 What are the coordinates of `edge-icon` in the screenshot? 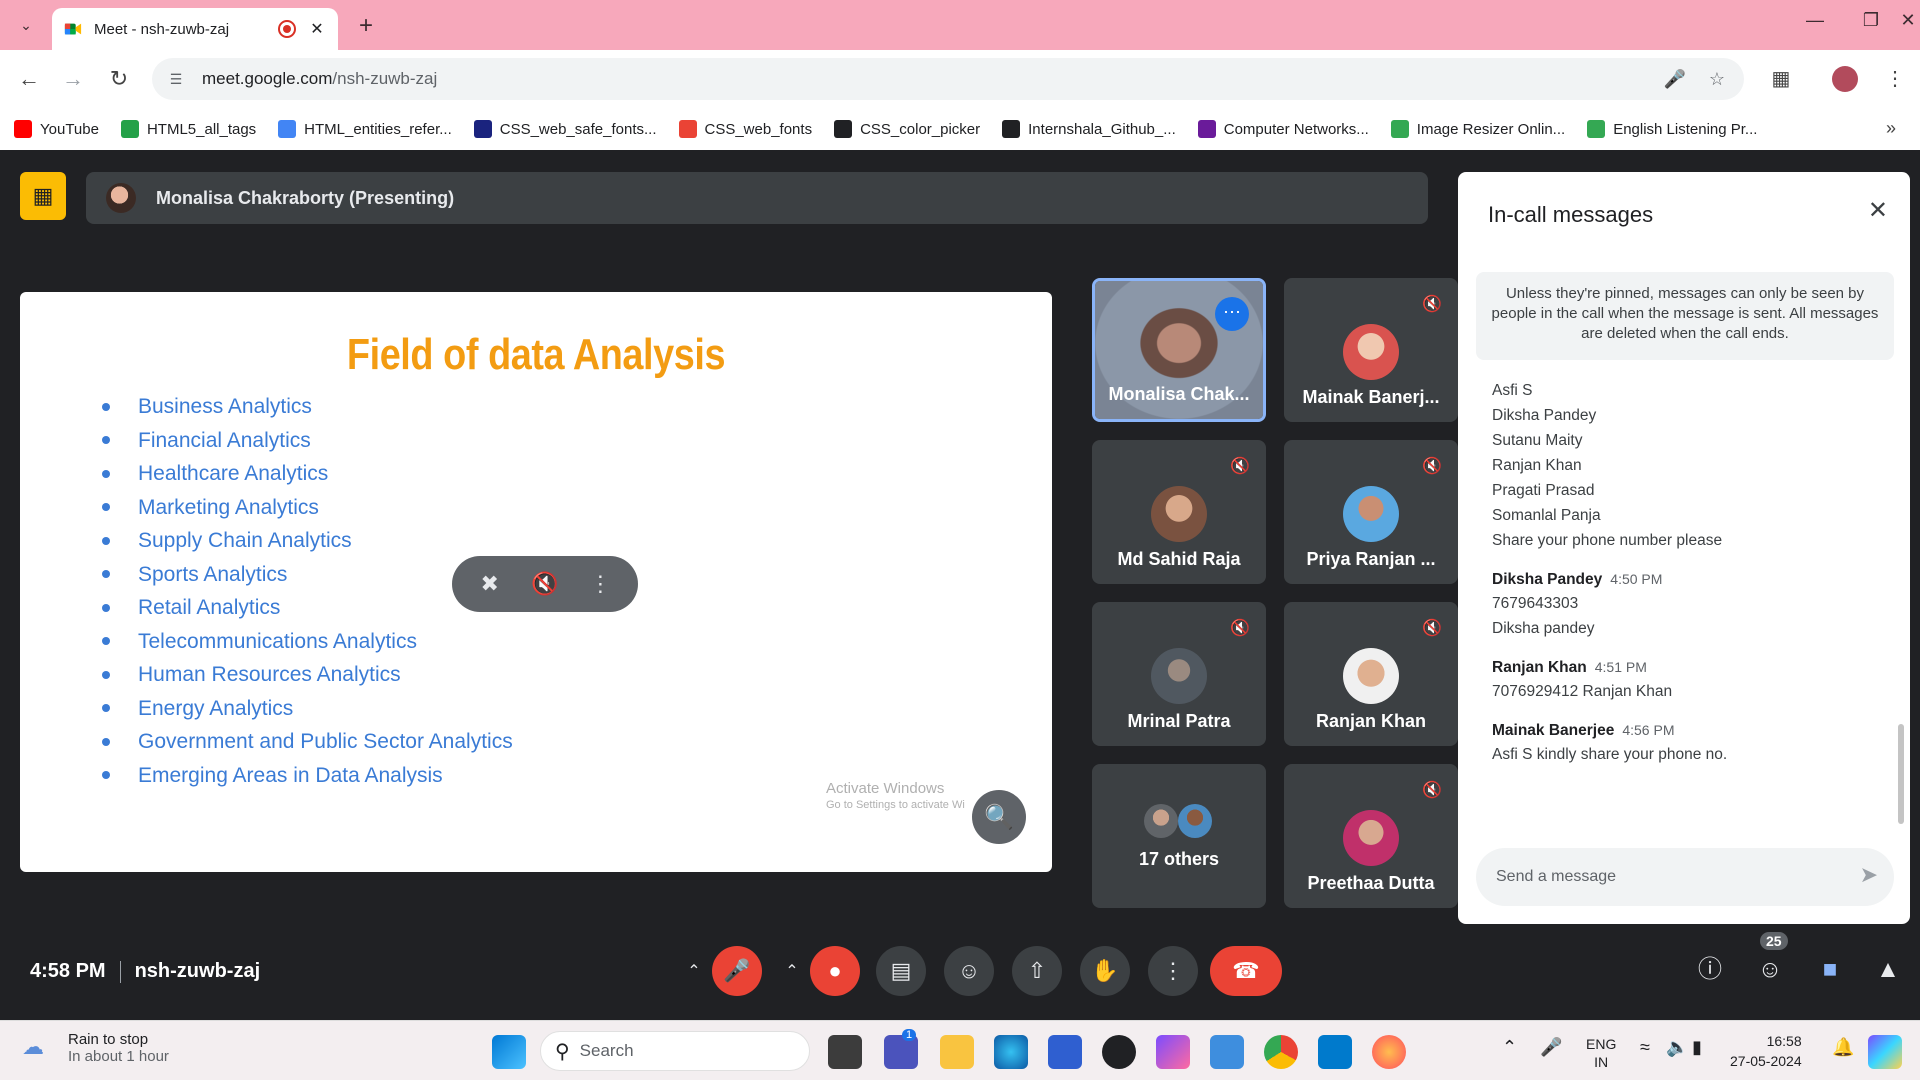 It's located at (1011, 1052).